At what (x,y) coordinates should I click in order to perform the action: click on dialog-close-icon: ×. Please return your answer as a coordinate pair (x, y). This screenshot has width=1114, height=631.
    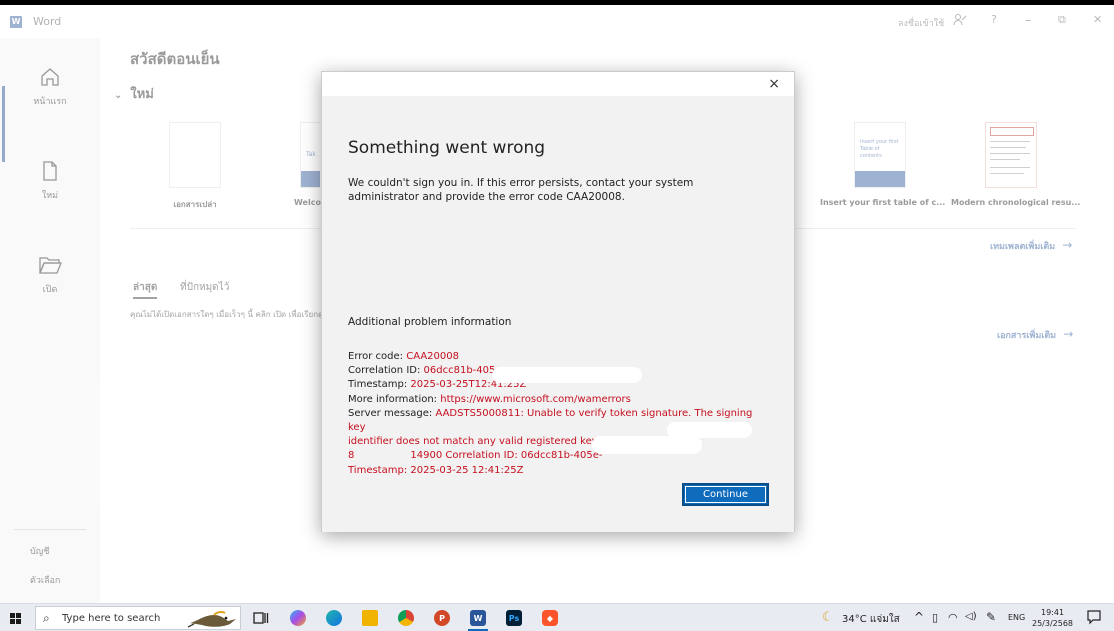
    Looking at the image, I should click on (774, 84).